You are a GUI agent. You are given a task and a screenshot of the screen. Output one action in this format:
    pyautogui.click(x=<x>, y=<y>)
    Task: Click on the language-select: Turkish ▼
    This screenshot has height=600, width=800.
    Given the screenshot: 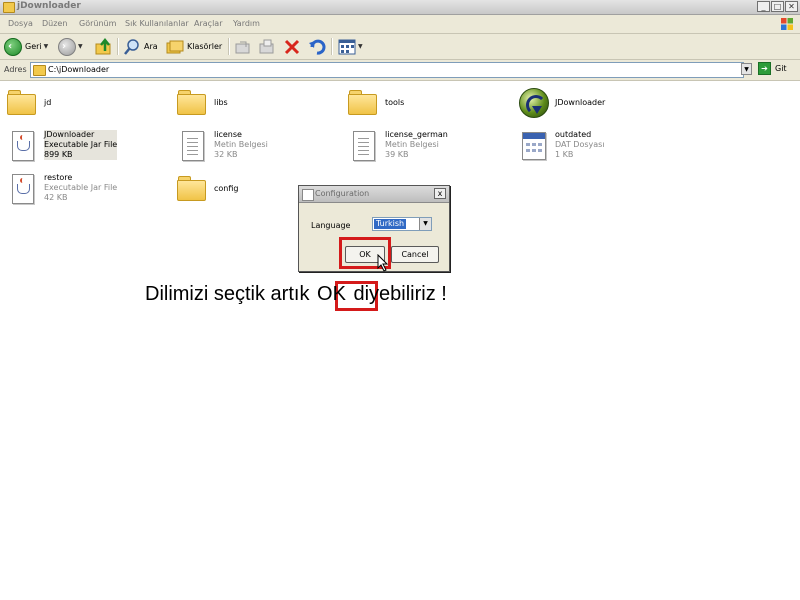 What is the action you would take?
    pyautogui.click(x=402, y=224)
    